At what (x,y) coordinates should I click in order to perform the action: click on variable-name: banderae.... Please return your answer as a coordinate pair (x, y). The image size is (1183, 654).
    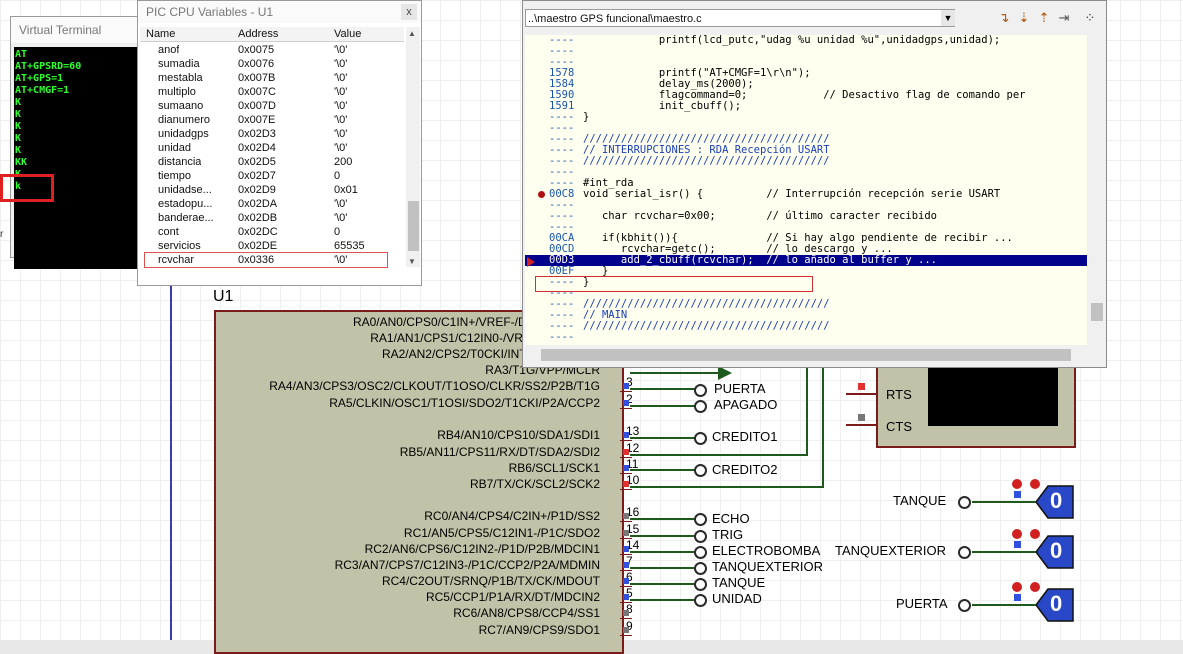
    Looking at the image, I should click on (186, 218).